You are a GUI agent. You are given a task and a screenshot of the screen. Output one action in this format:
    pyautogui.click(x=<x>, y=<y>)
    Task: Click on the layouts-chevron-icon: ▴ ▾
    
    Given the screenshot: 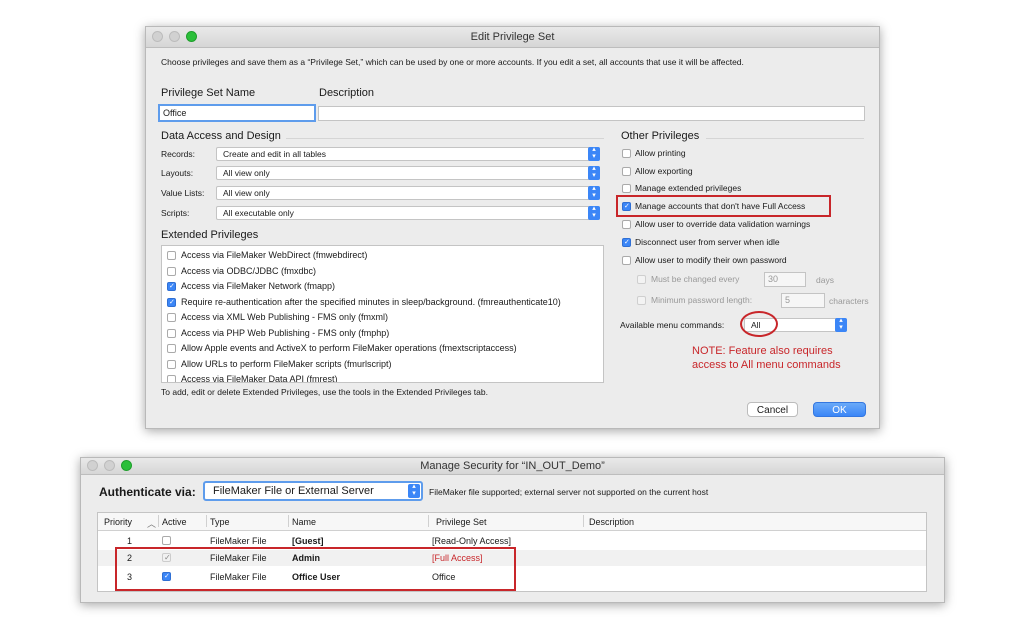 What is the action you would take?
    pyautogui.click(x=594, y=172)
    